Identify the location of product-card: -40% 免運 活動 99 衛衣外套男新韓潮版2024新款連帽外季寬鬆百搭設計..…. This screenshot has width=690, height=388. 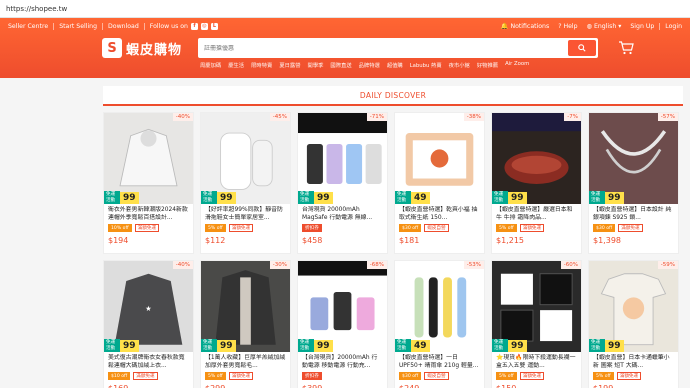
(148, 183).